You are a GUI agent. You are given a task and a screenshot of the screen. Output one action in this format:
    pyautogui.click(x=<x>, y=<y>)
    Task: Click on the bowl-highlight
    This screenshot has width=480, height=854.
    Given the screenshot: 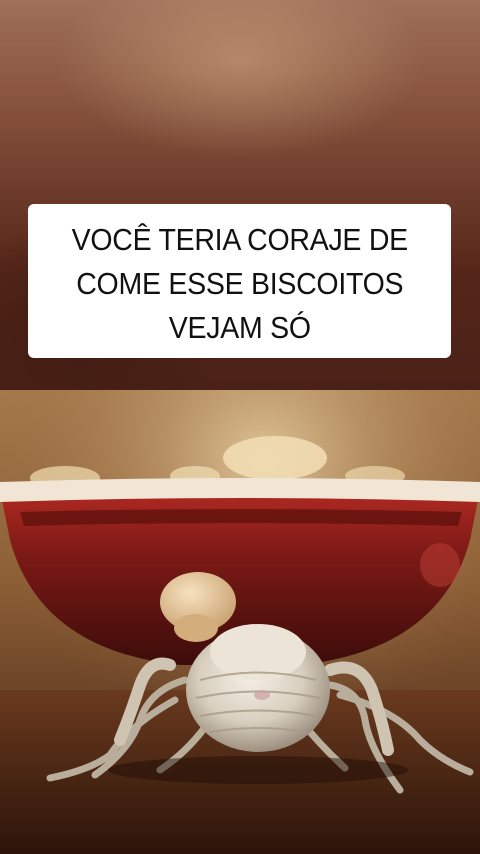 What is the action you would take?
    pyautogui.click(x=440, y=565)
    